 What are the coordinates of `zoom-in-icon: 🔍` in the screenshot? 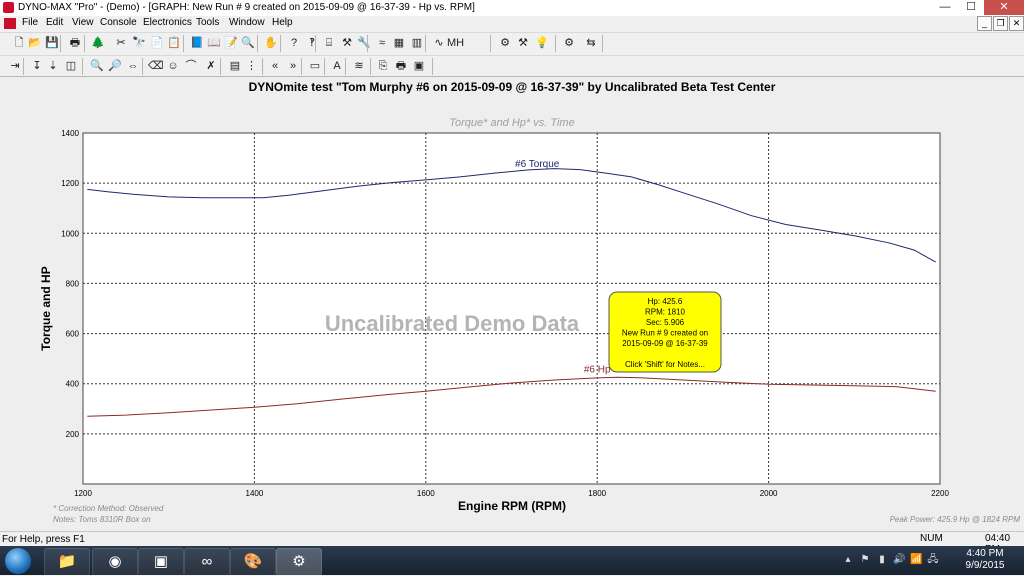 It's located at (97, 66).